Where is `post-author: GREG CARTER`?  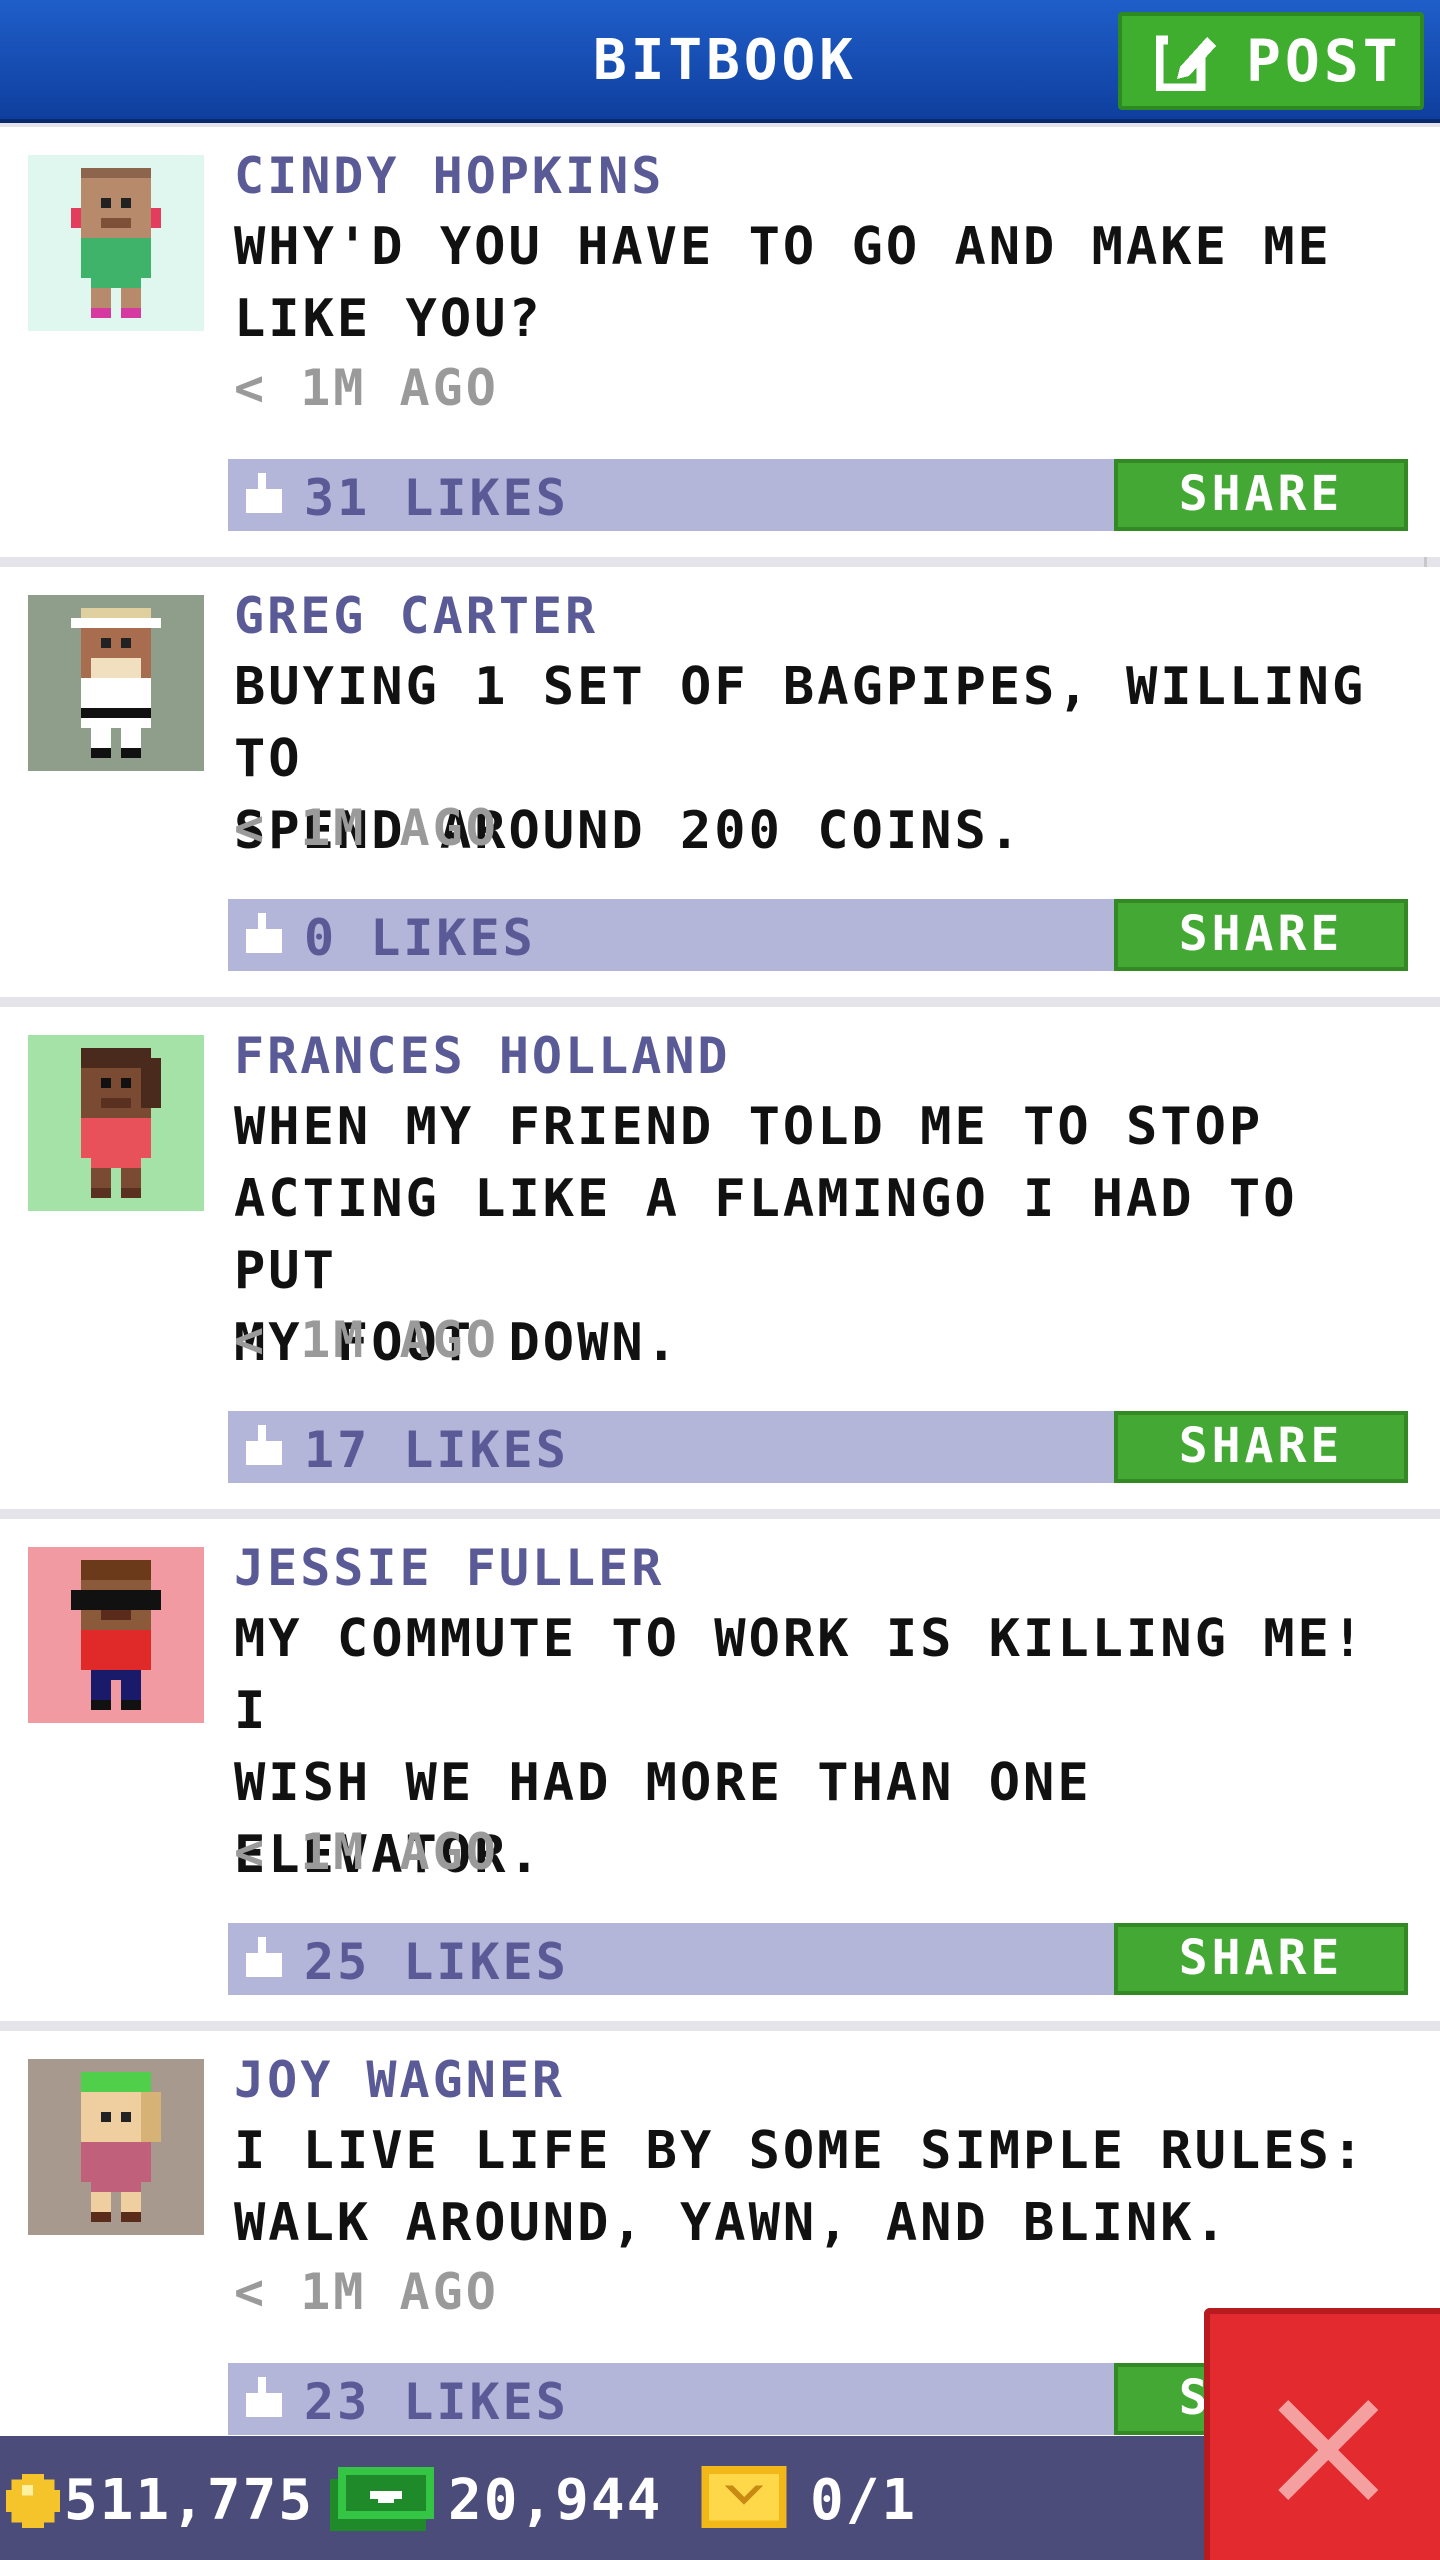
post-author: GREG CARTER is located at coordinates (416, 616).